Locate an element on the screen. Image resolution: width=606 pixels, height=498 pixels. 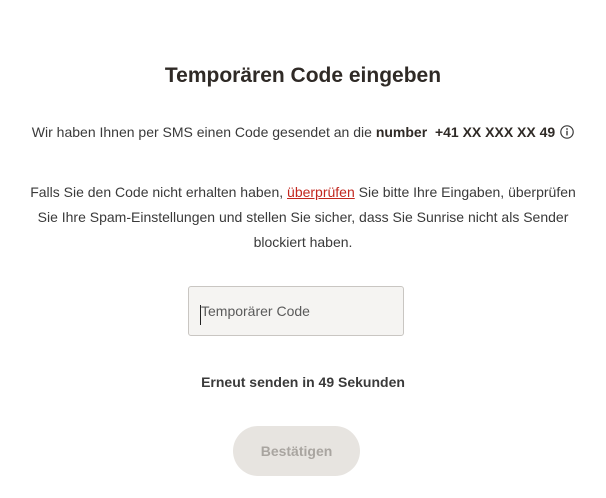
check-link: überprüfen is located at coordinates (321, 192).